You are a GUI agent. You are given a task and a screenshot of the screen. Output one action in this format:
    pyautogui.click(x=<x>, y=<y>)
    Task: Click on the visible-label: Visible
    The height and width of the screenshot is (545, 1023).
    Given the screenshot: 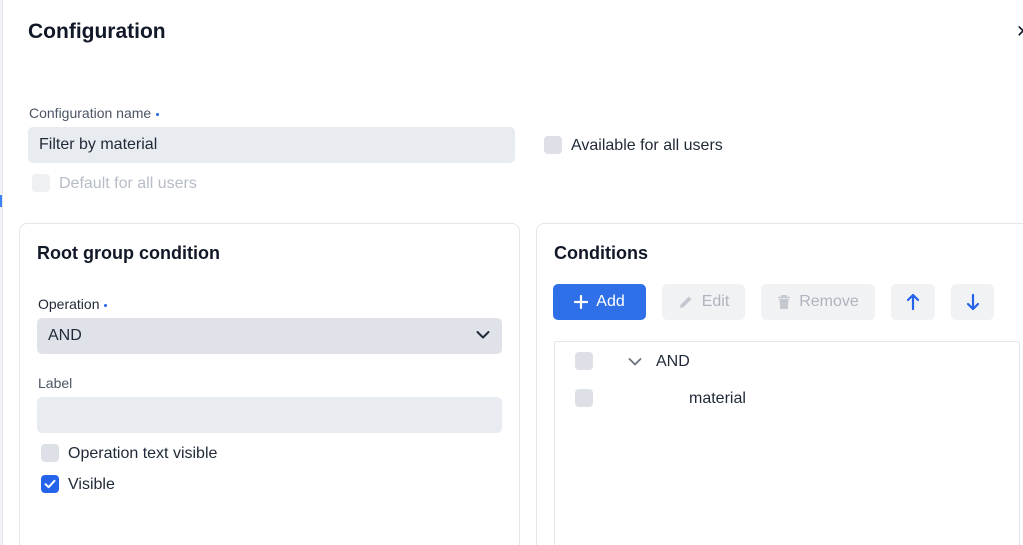 What is the action you would take?
    pyautogui.click(x=91, y=484)
    